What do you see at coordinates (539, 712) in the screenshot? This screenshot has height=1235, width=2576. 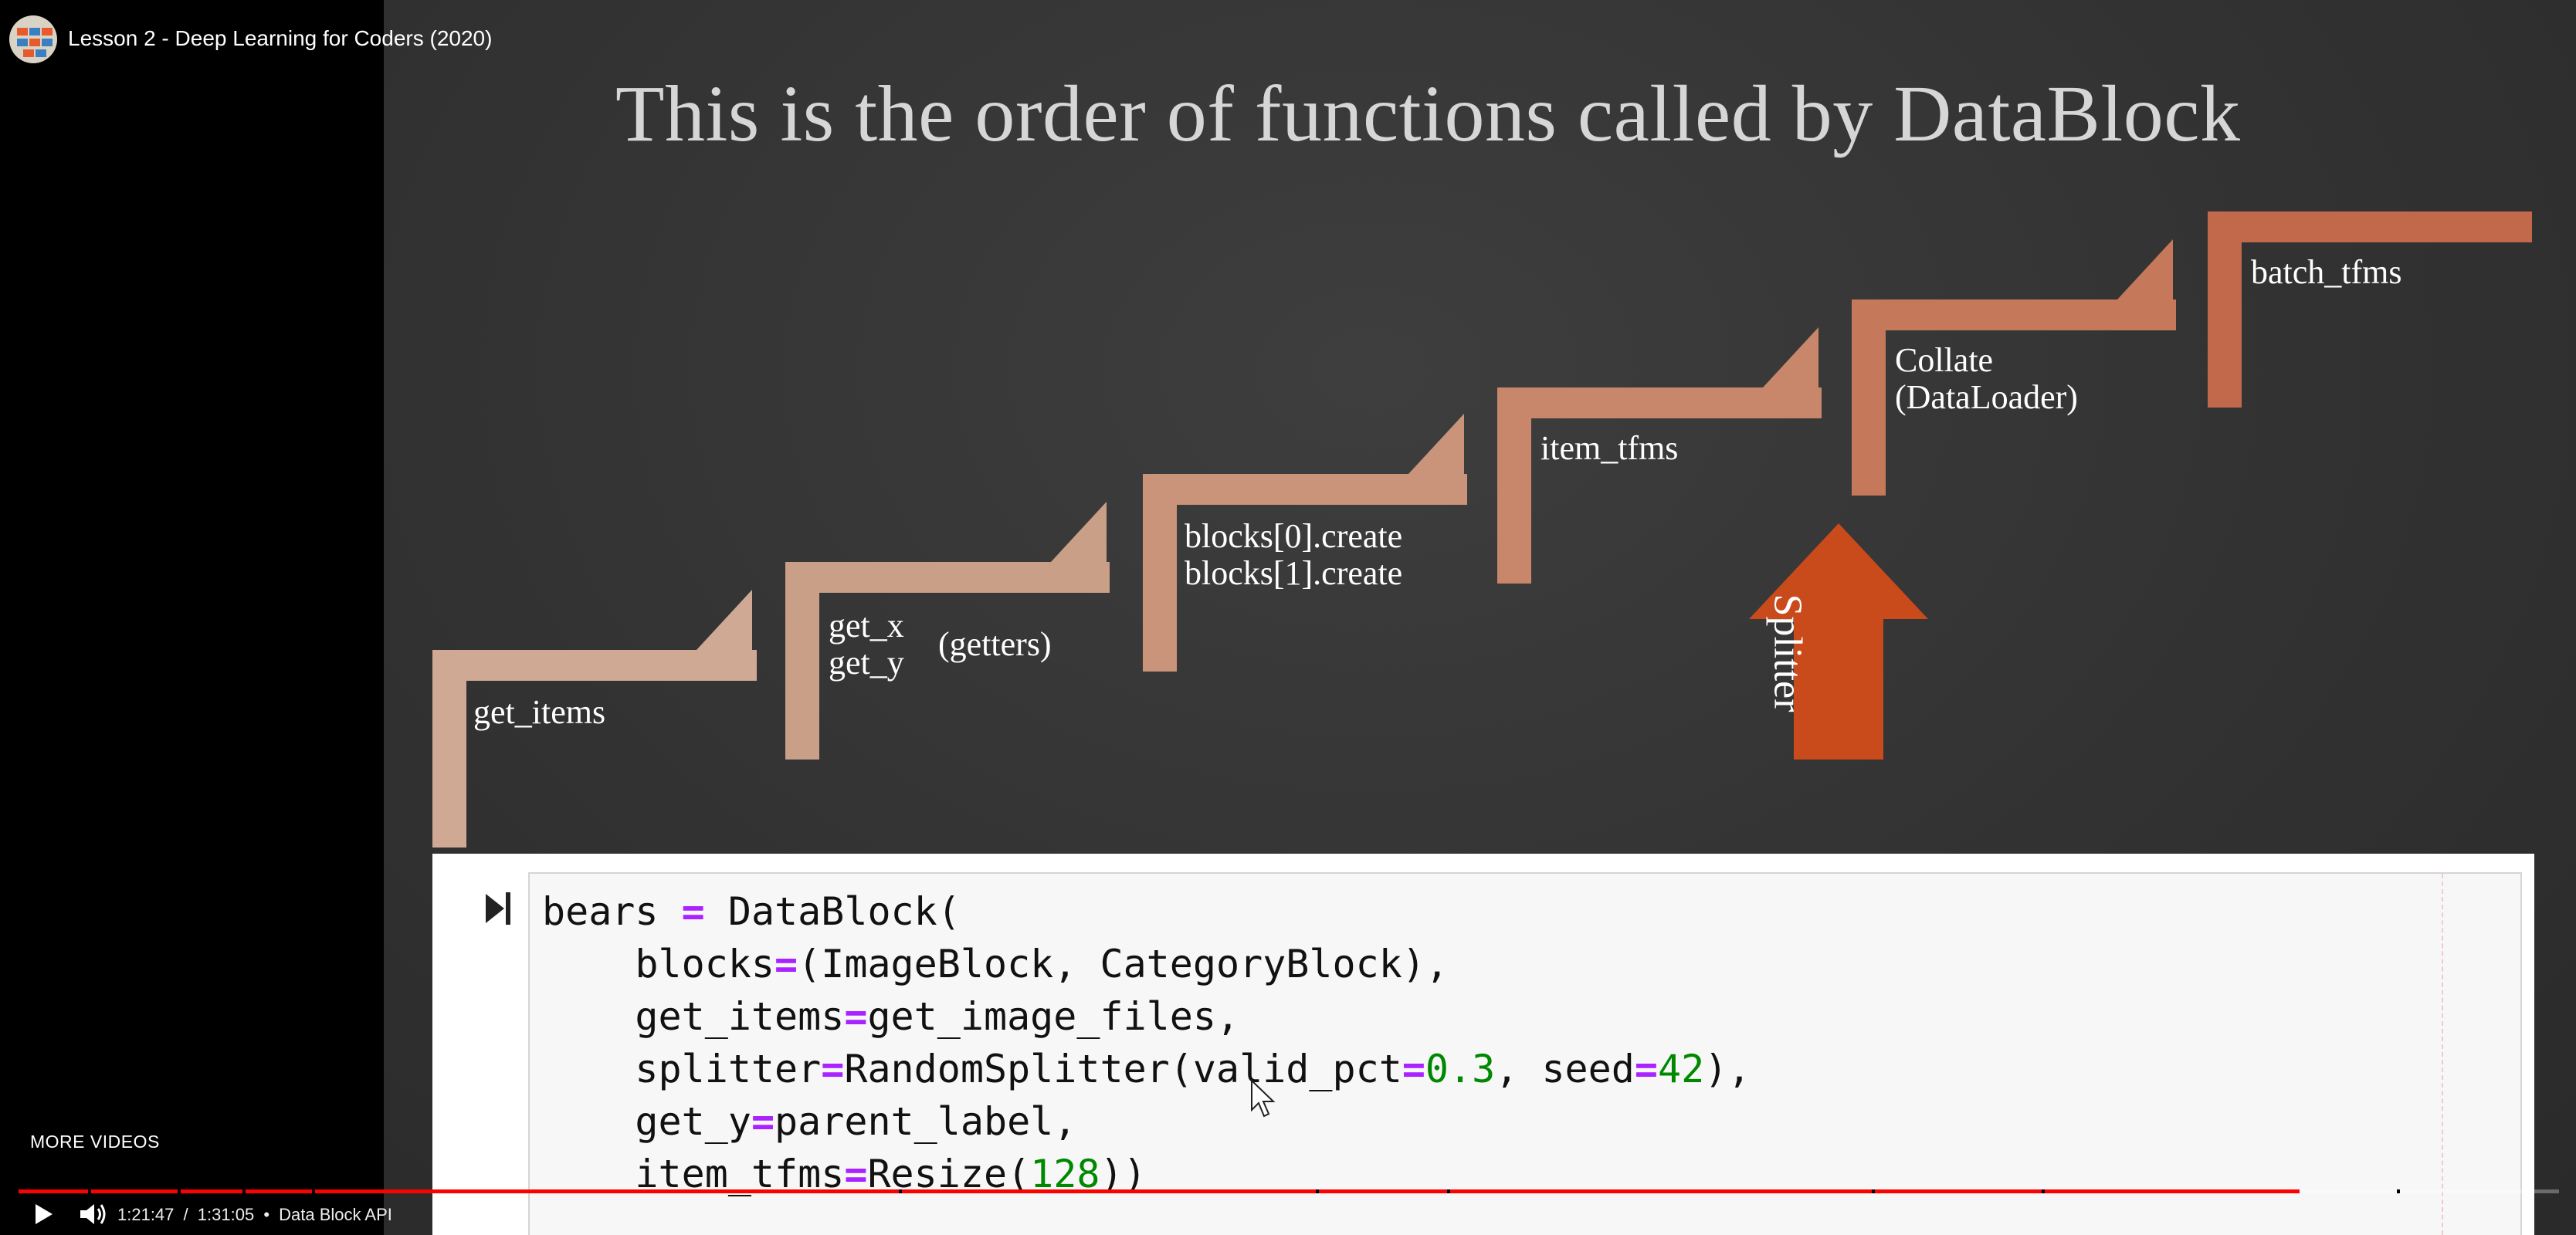 I see `step-label-get-items: get_items` at bounding box center [539, 712].